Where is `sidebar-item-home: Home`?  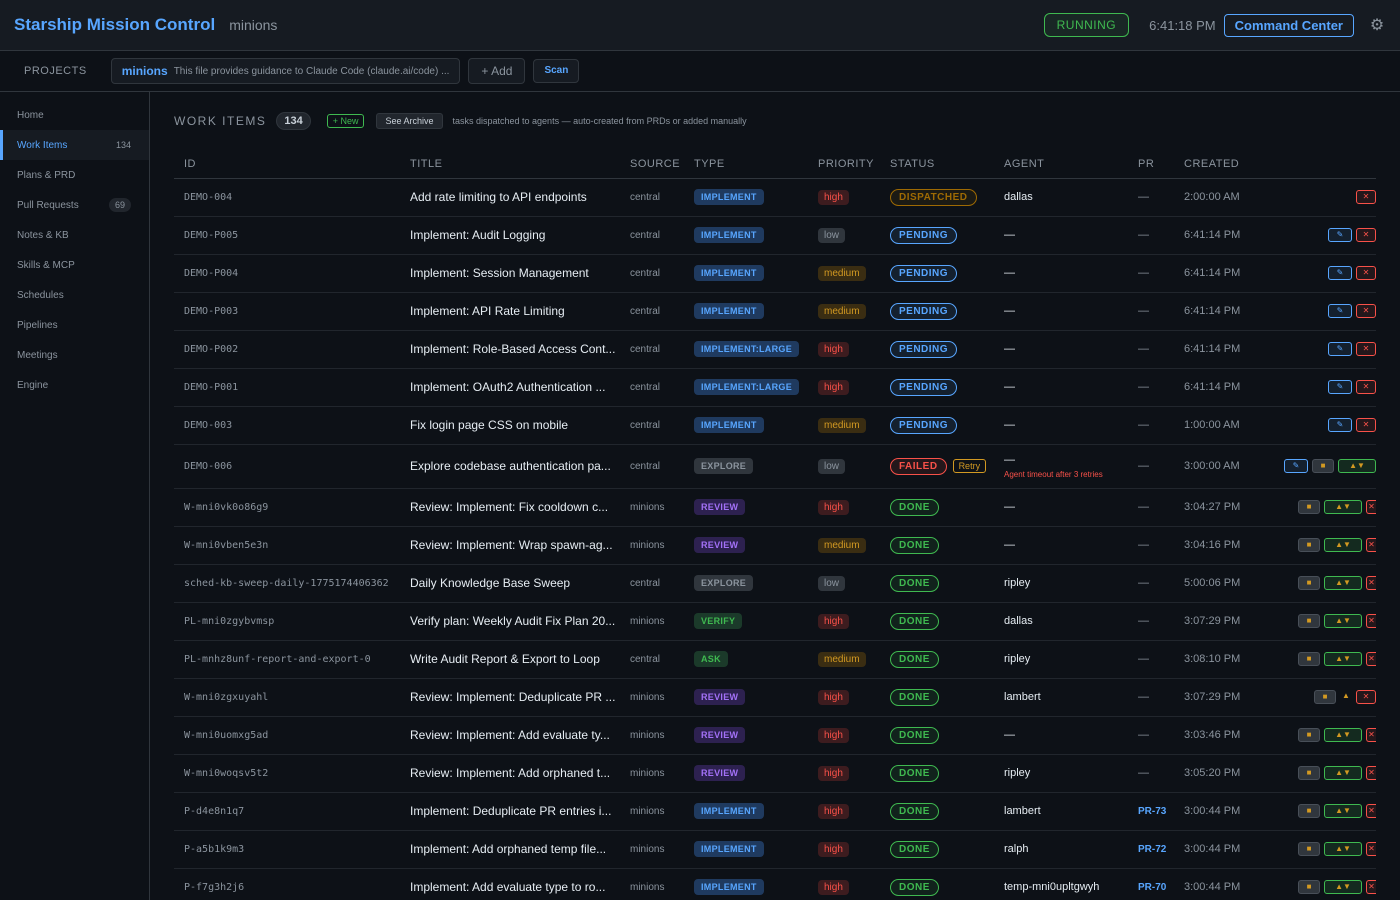
sidebar-item-home: Home is located at coordinates (74, 115).